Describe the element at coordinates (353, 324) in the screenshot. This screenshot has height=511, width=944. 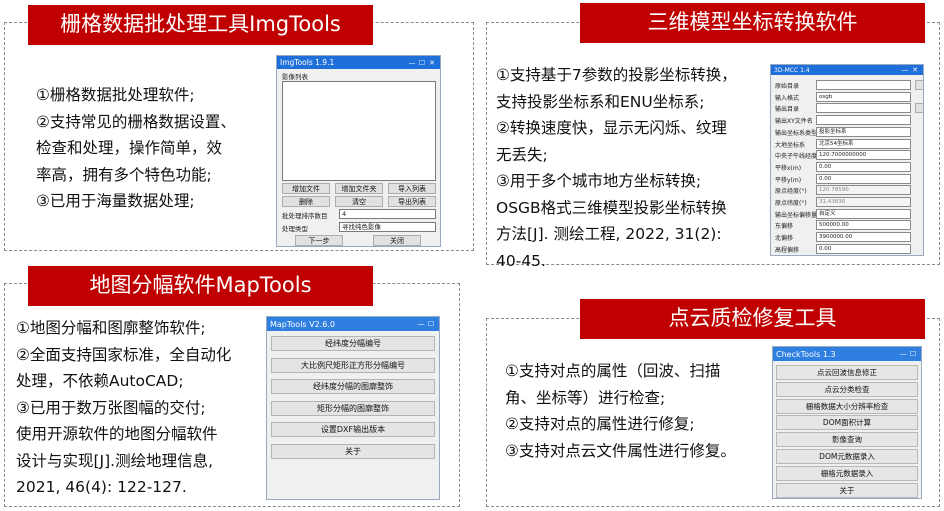
I see `maptools-titlebar: MapTools V2.6.0 — ☐` at that location.